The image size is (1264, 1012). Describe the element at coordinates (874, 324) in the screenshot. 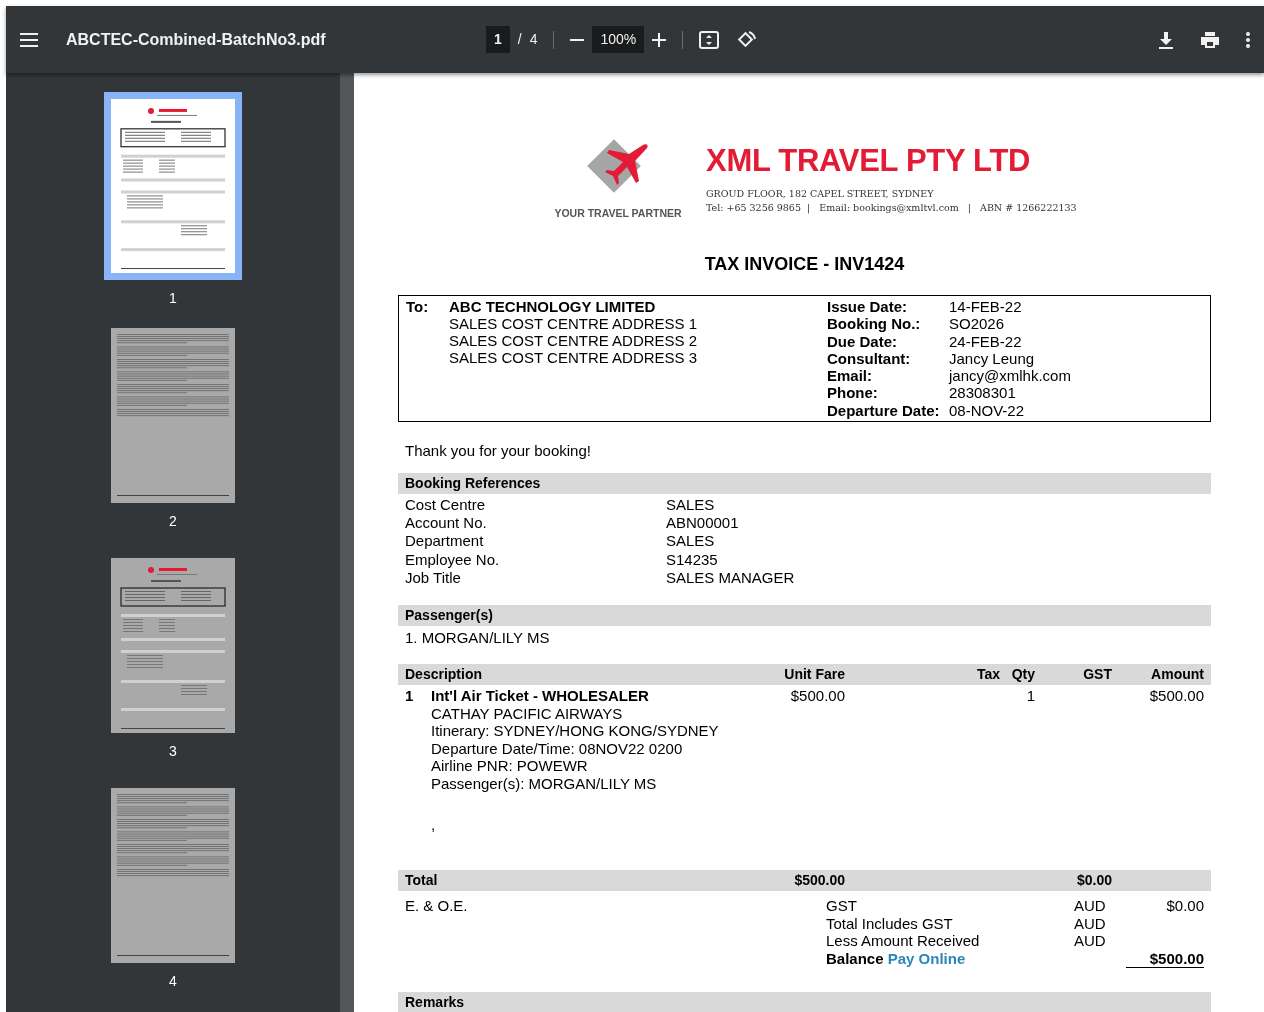

I see `detail-label: Booking No.:` at that location.